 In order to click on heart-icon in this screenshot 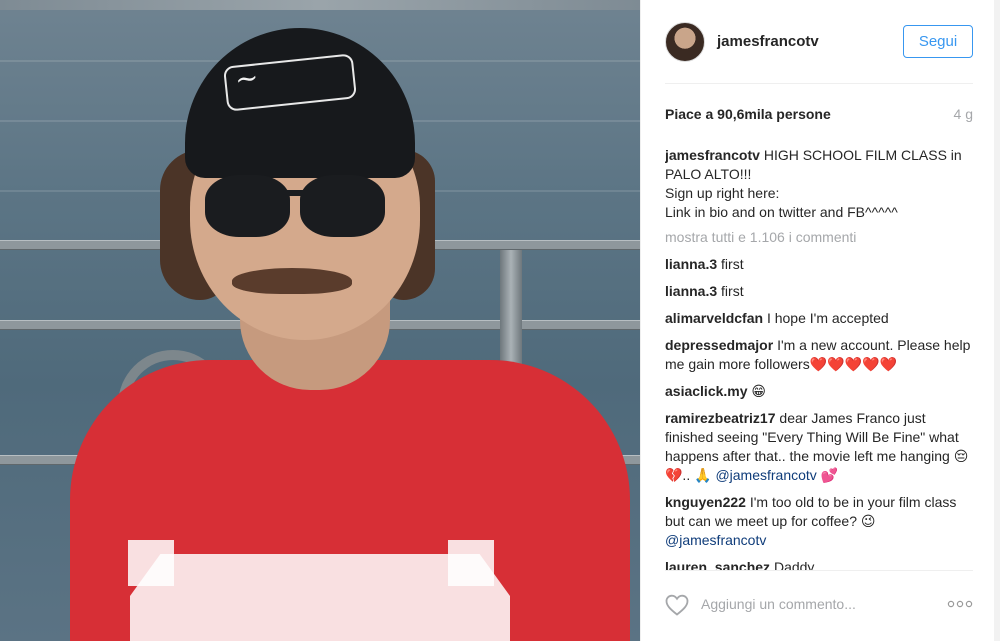, I will do `click(677, 605)`.